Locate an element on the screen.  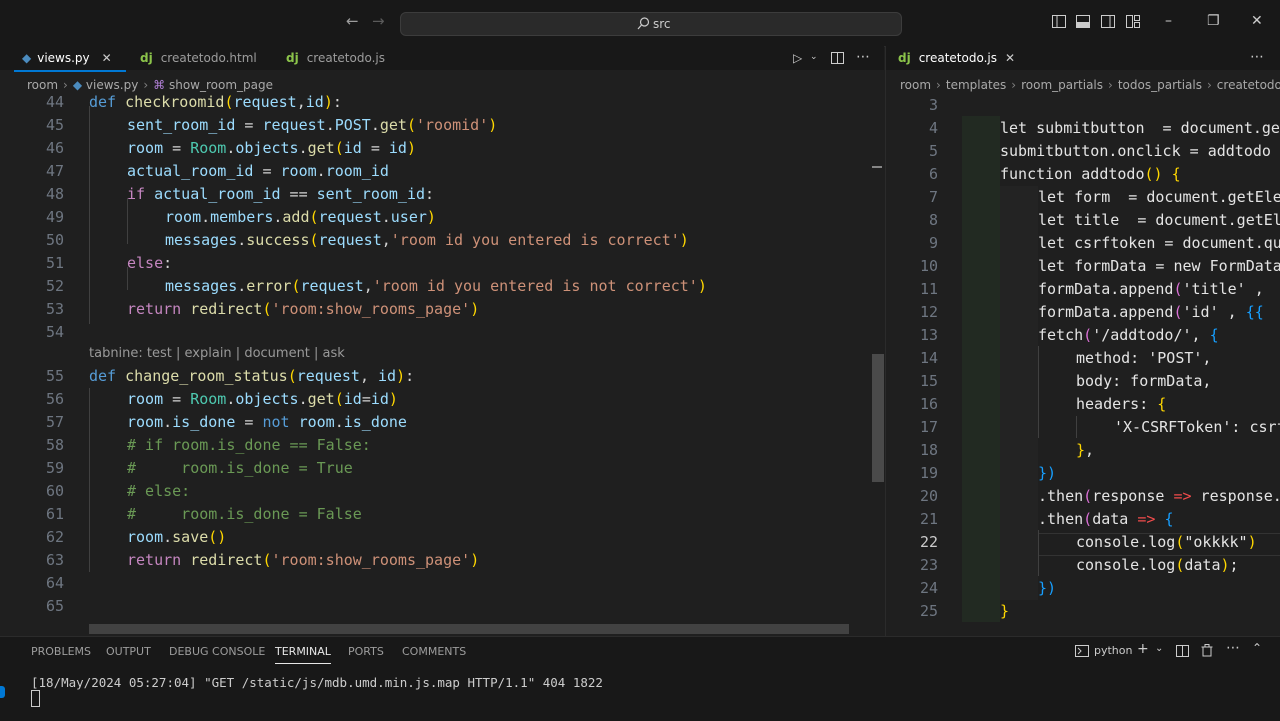
toggle-secondary-sidebar-icon is located at coordinates (1108, 21).